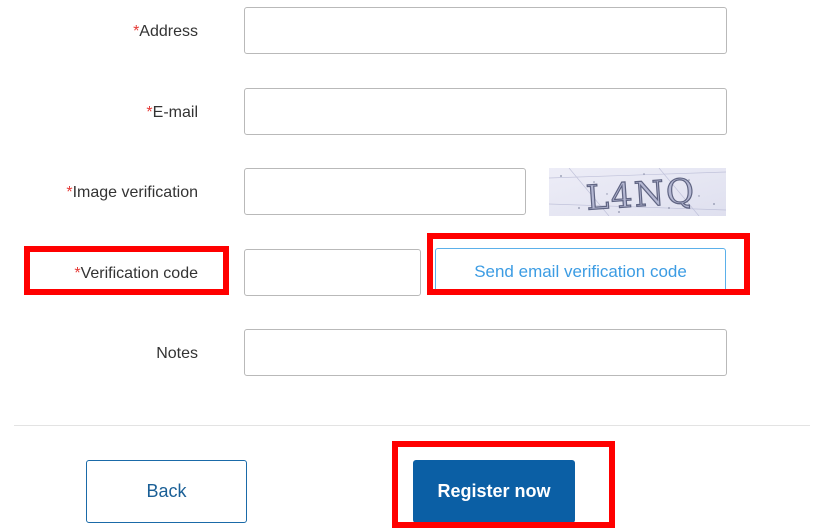  I want to click on email-input, so click(485, 111).